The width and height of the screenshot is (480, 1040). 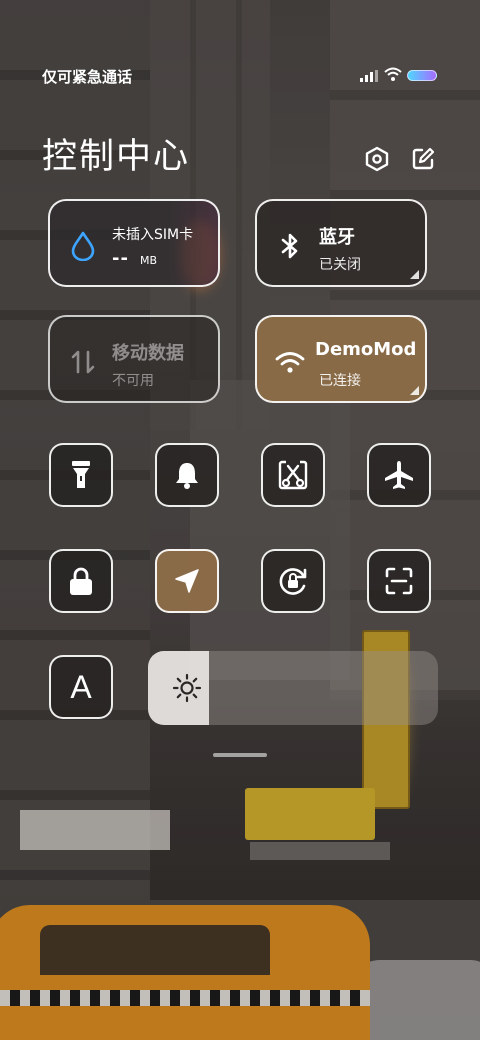 What do you see at coordinates (116, 157) in the screenshot?
I see `page-title: 控制中心` at bounding box center [116, 157].